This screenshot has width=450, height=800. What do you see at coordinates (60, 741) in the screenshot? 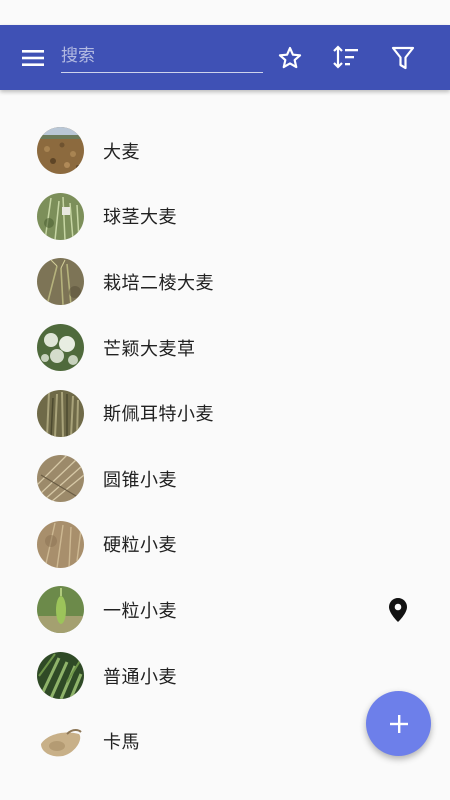
I see `kamut-thumbnail` at bounding box center [60, 741].